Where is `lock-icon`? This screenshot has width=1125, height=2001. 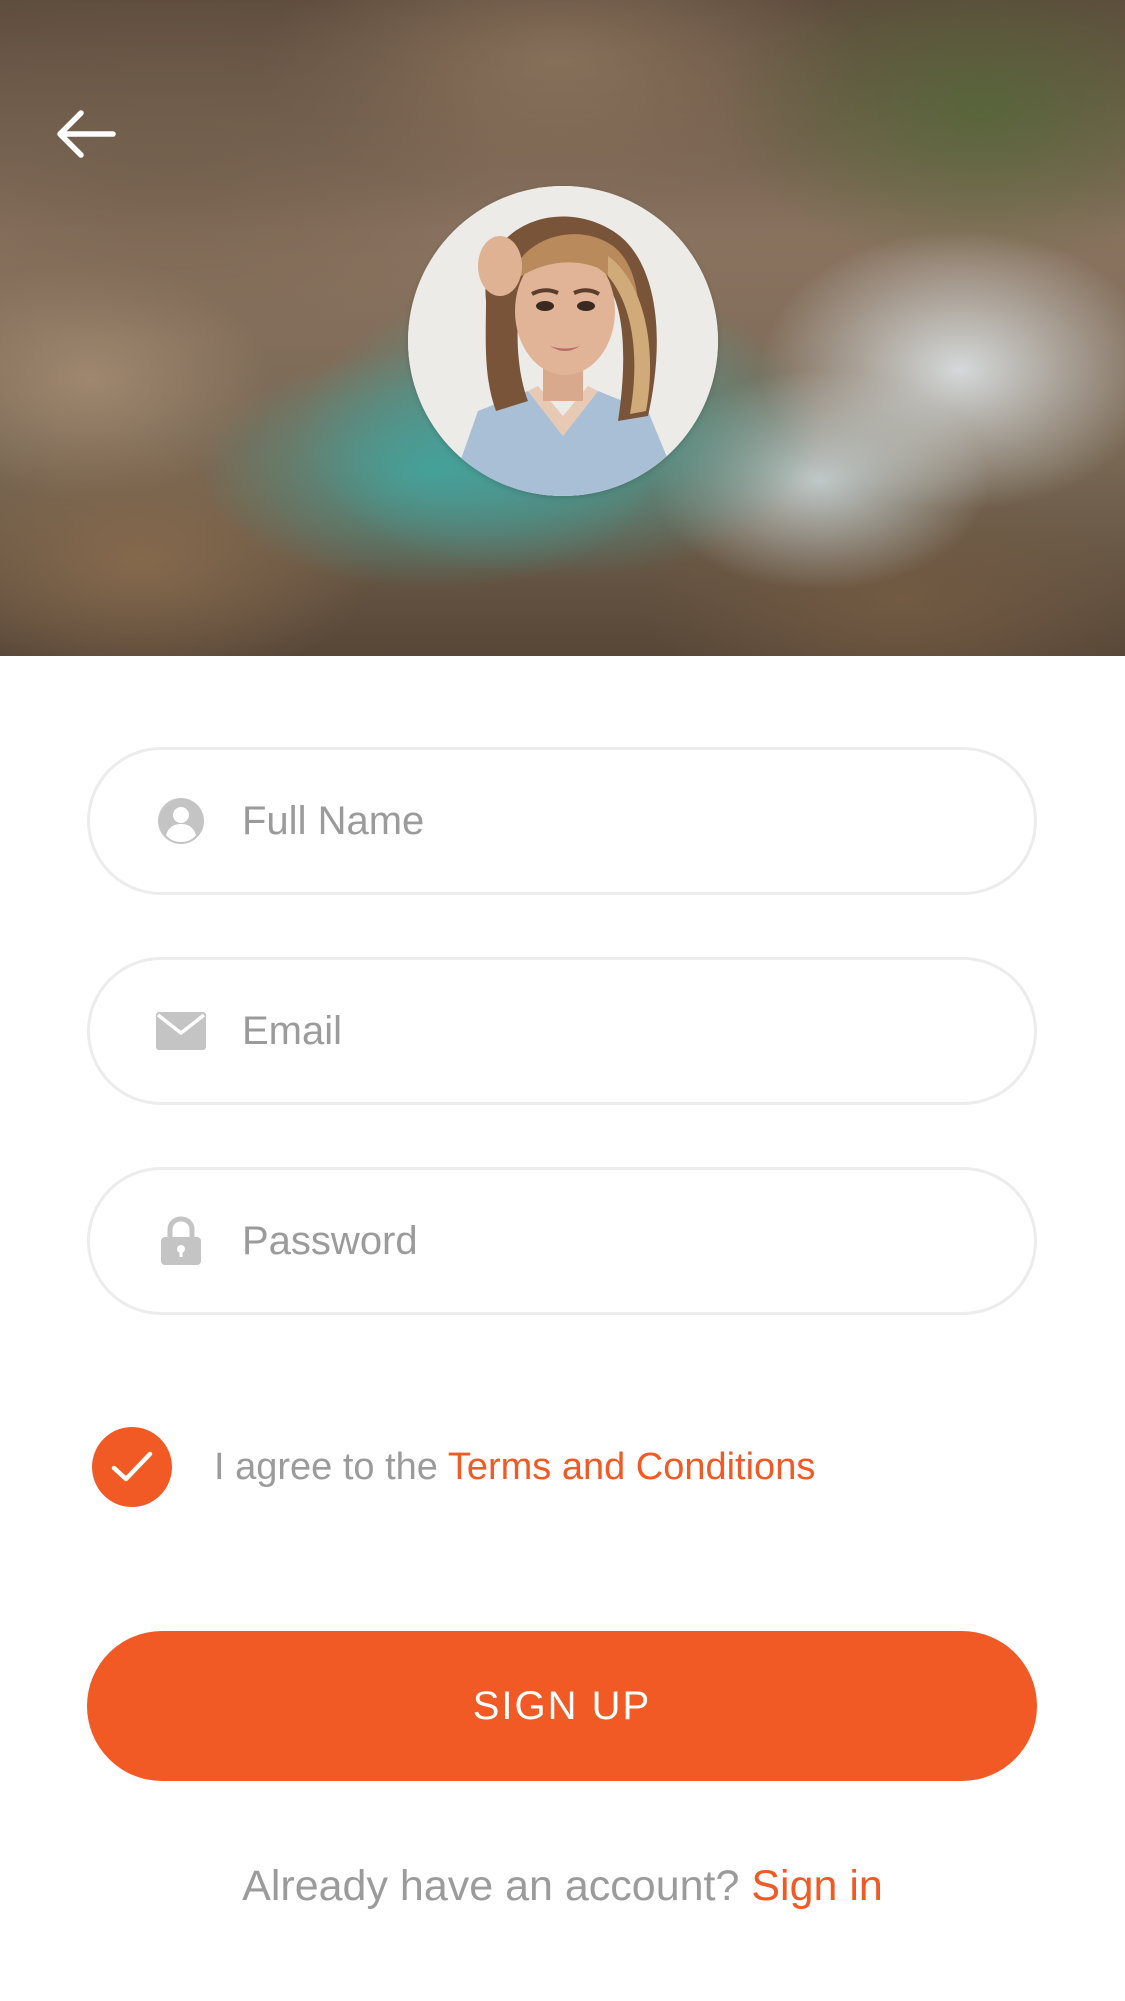 lock-icon is located at coordinates (181, 1241).